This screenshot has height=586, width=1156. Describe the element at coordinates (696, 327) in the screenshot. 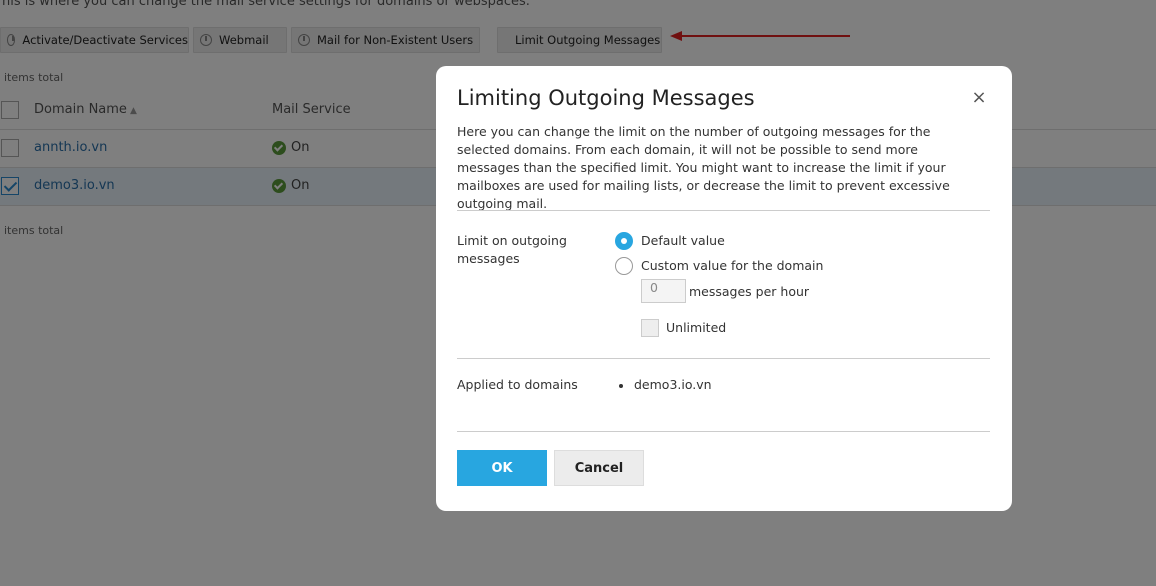

I see `unlimited-label: Unlimited` at that location.